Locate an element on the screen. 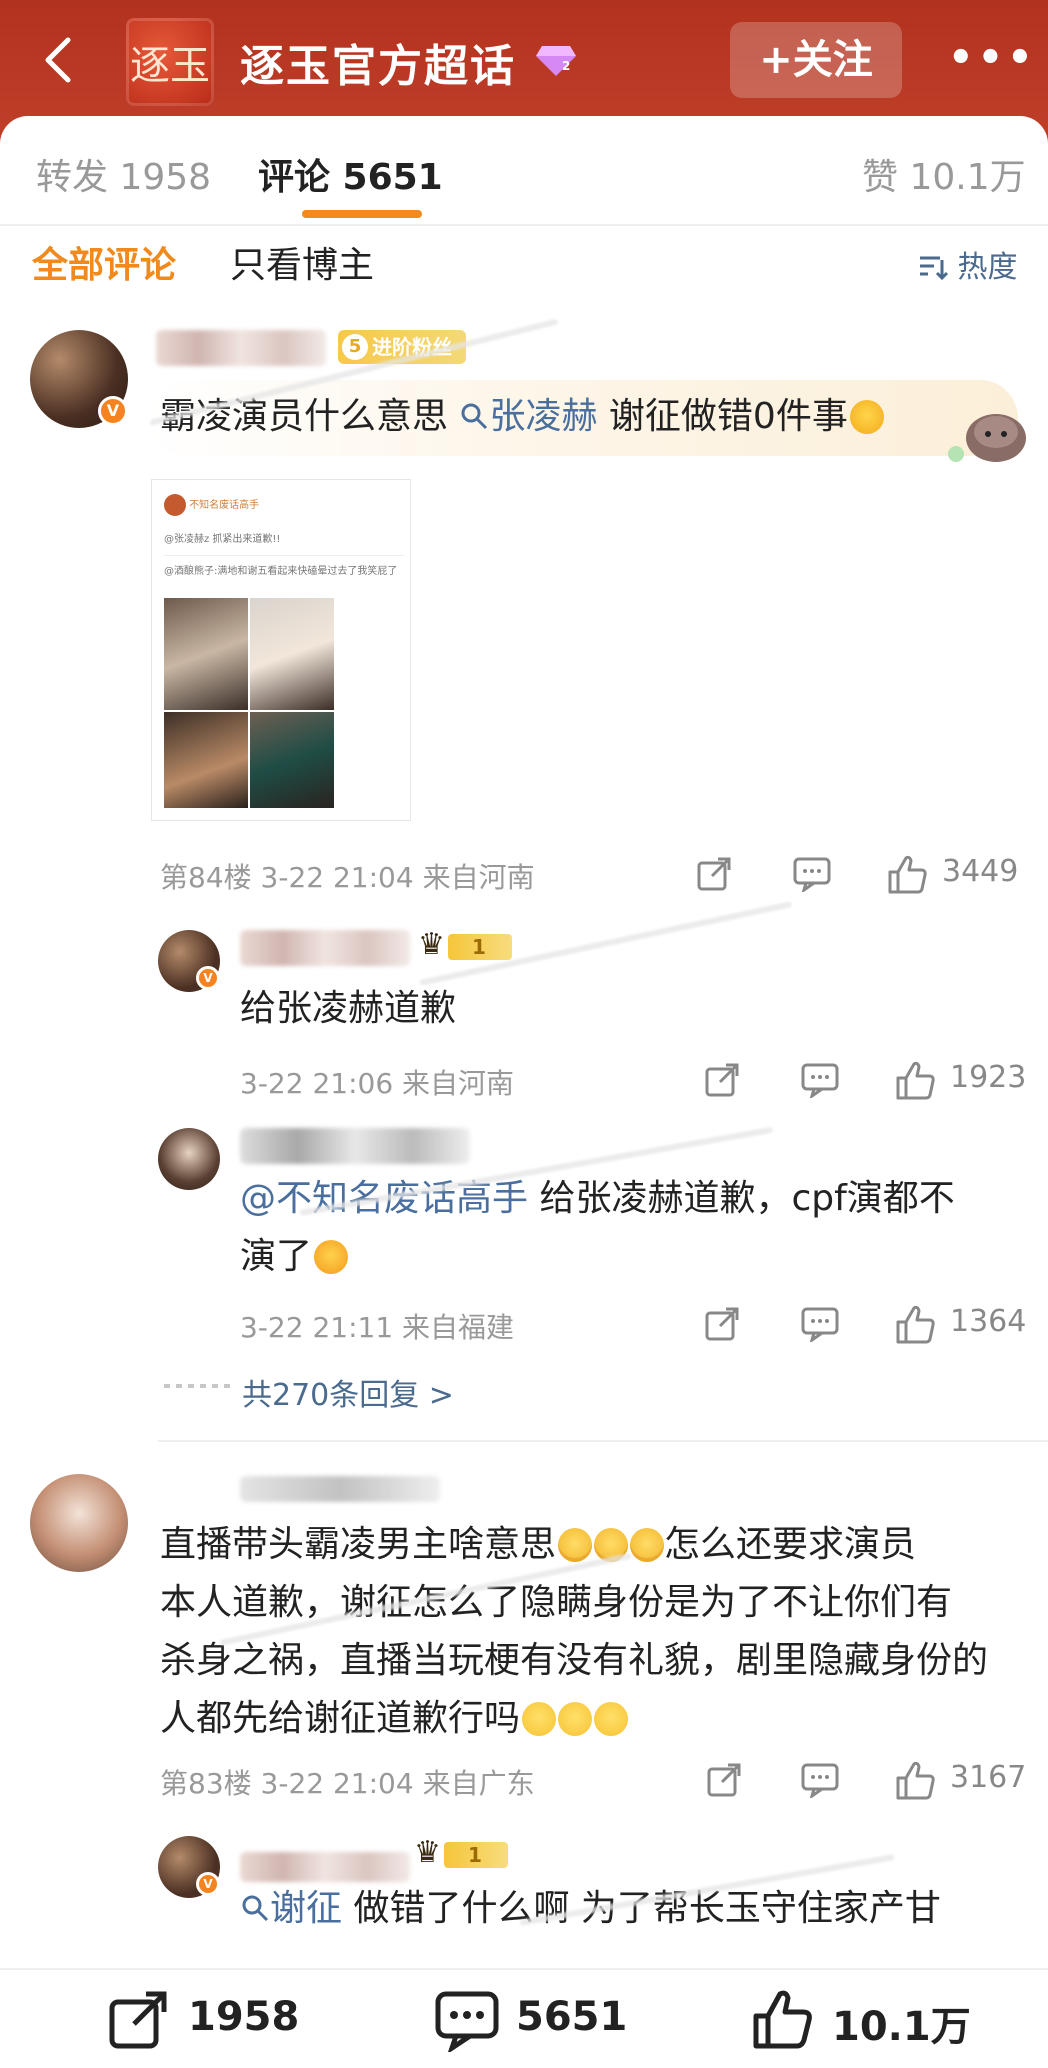 The image size is (1048, 2068). repost-count: 1958 is located at coordinates (244, 2017).